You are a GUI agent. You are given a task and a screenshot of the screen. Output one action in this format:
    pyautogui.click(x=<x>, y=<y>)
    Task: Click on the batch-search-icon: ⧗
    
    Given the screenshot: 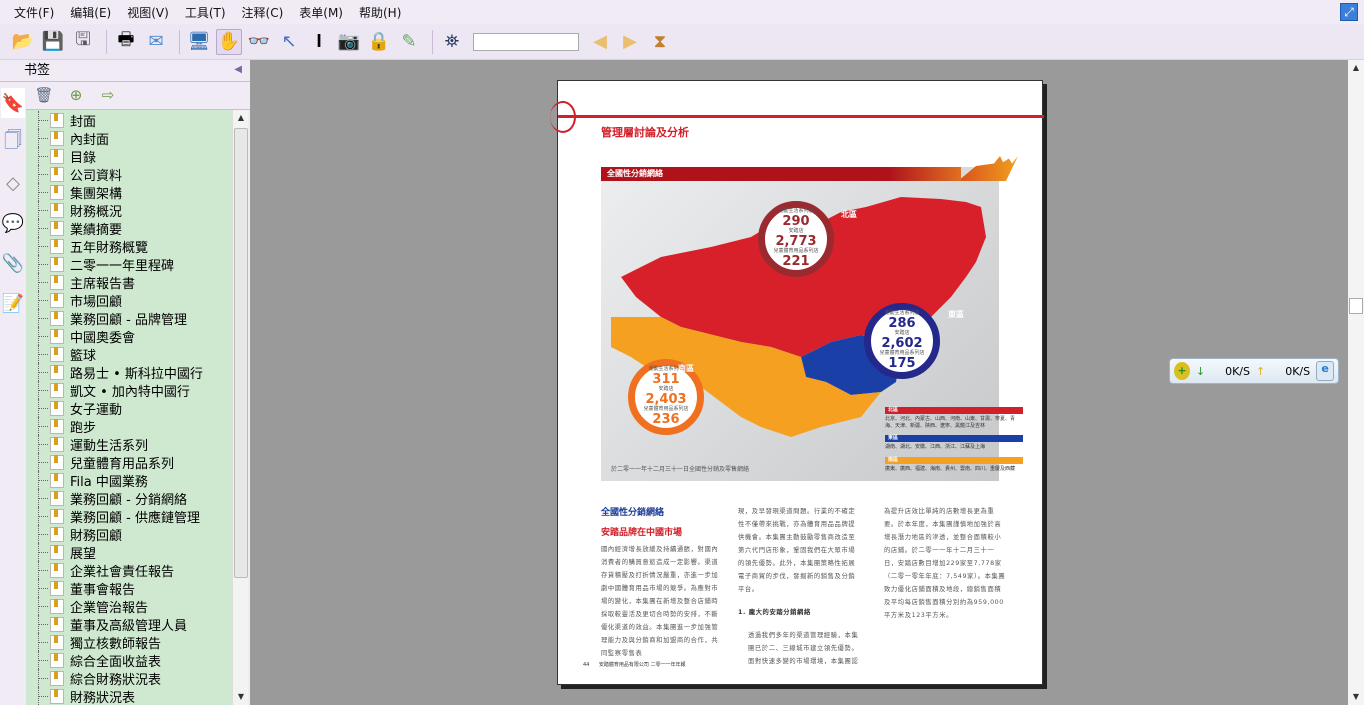 What is the action you would take?
    pyautogui.click(x=660, y=42)
    